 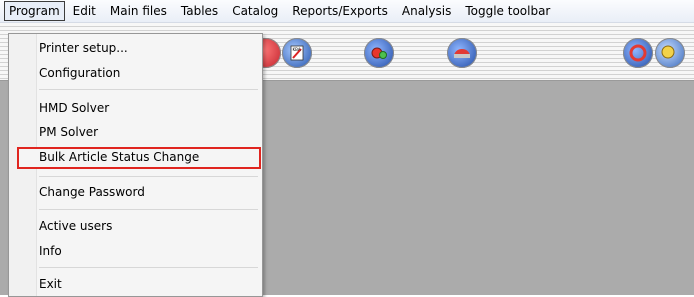 I want to click on menu-analysis: Analysis, so click(x=426, y=11).